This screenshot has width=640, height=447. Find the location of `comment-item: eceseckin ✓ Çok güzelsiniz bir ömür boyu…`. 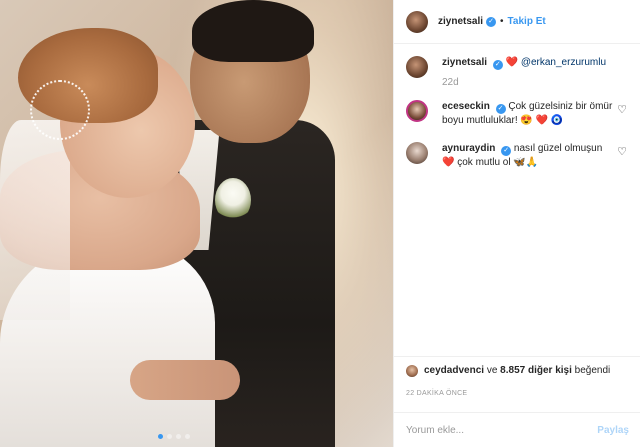

comment-item: eceseckin ✓ Çok güzelsiniz bir ömür boyu… is located at coordinates (517, 114).